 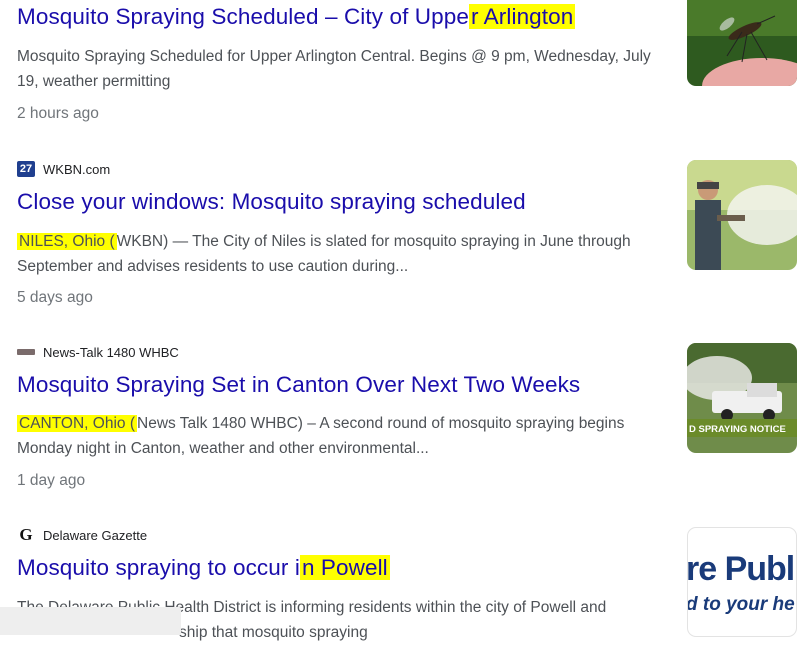 I want to click on delaware-gazette-logo-icon: G, so click(x=26, y=534).